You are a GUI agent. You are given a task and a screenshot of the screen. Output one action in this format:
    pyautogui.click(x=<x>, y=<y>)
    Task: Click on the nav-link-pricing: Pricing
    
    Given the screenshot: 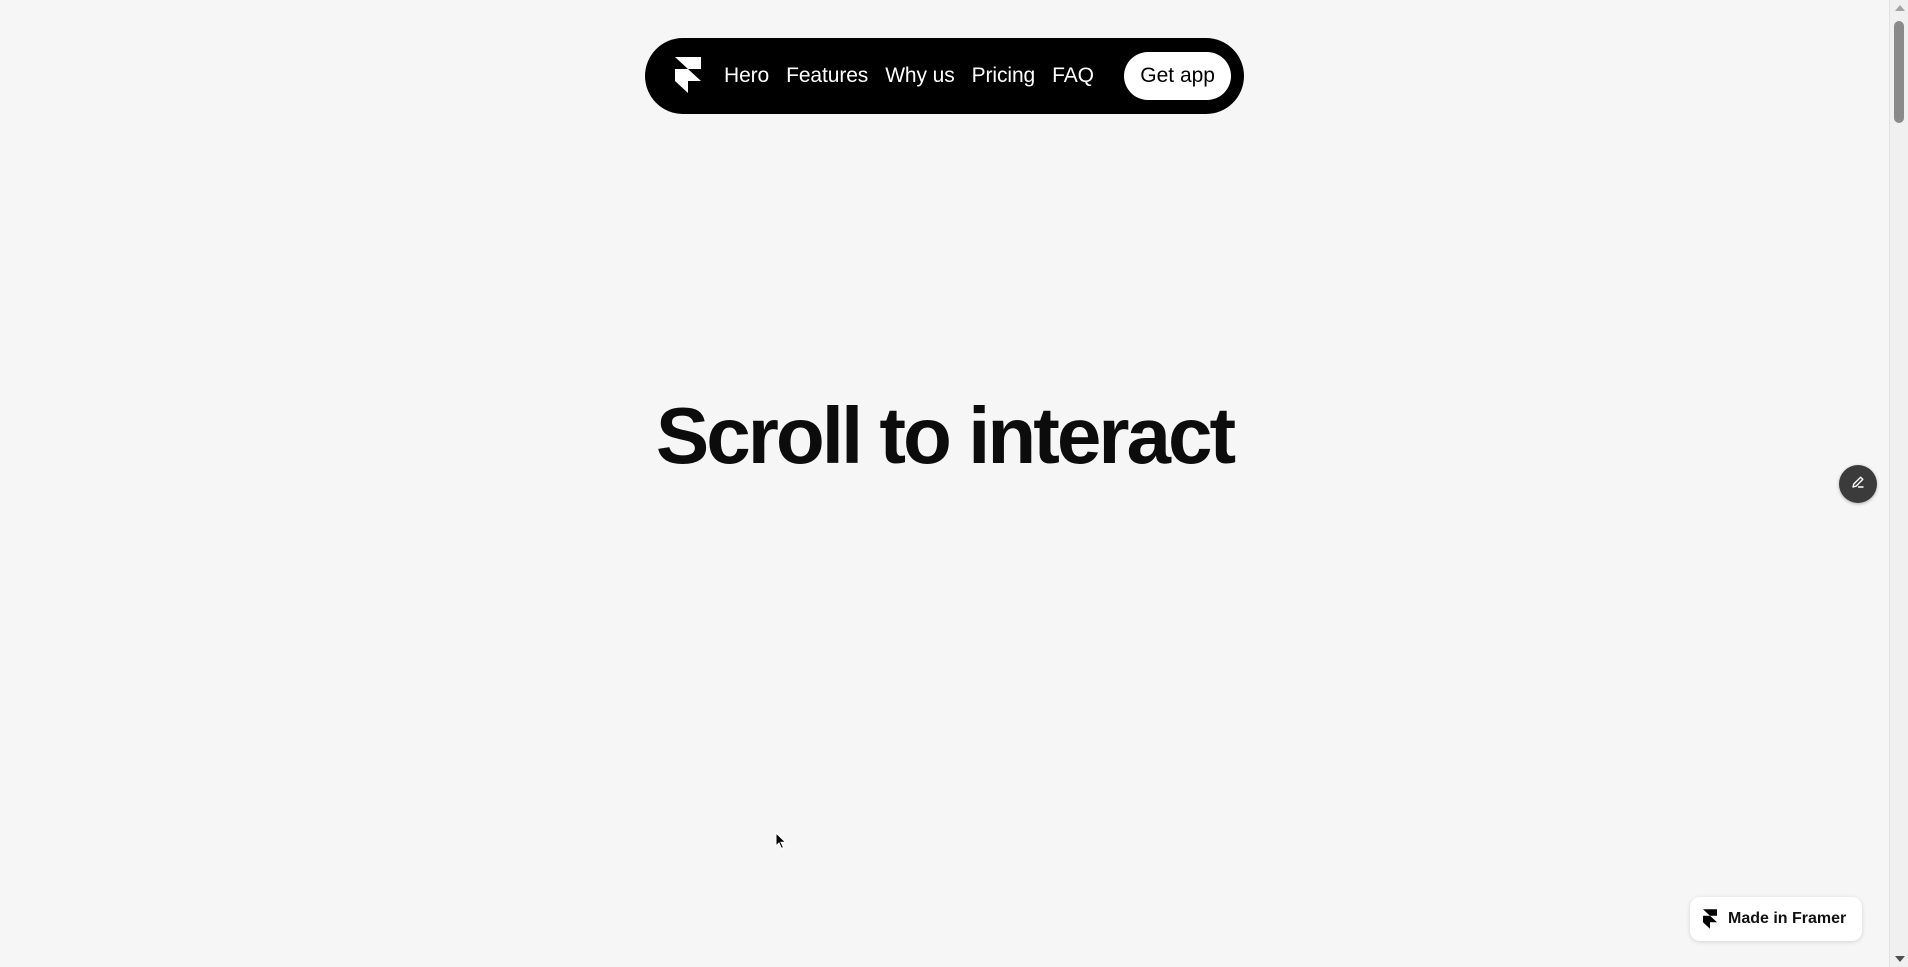 What is the action you would take?
    pyautogui.click(x=1004, y=76)
    